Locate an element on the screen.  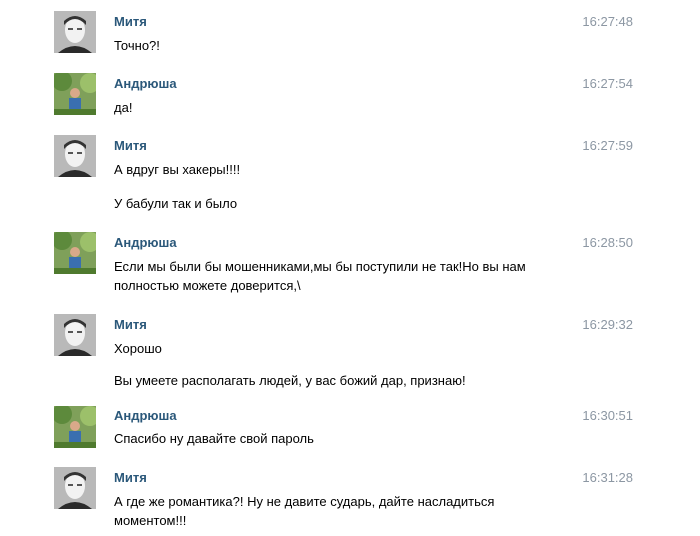
message-text: Хорошо is located at coordinates (138, 348).